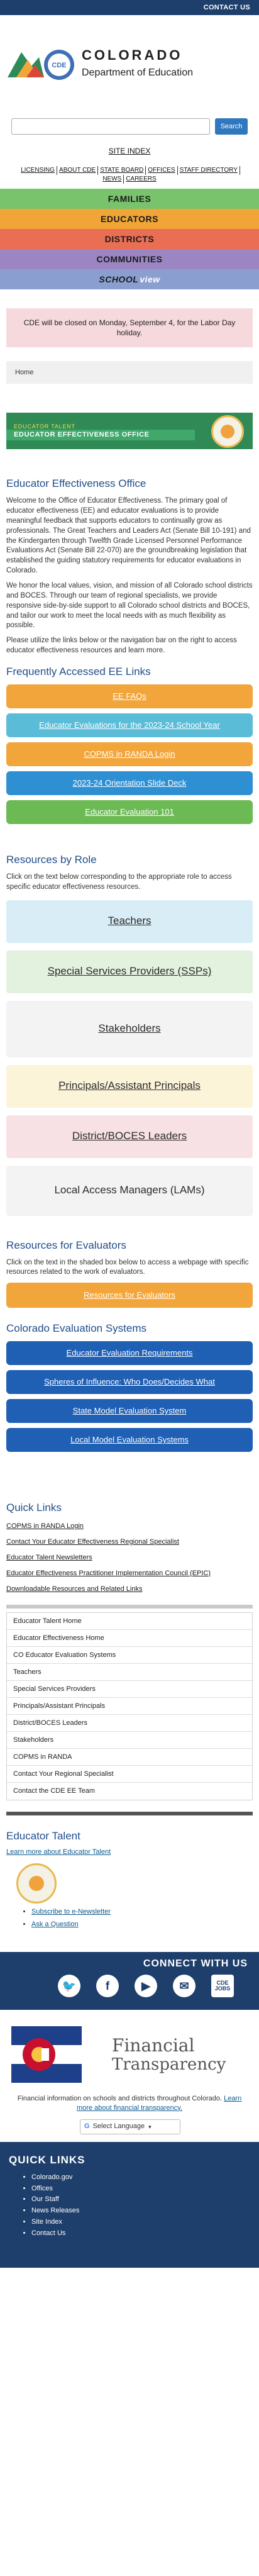 This screenshot has width=259, height=2576. I want to click on sidenav-item: COPMS in RANDA, so click(129, 1757).